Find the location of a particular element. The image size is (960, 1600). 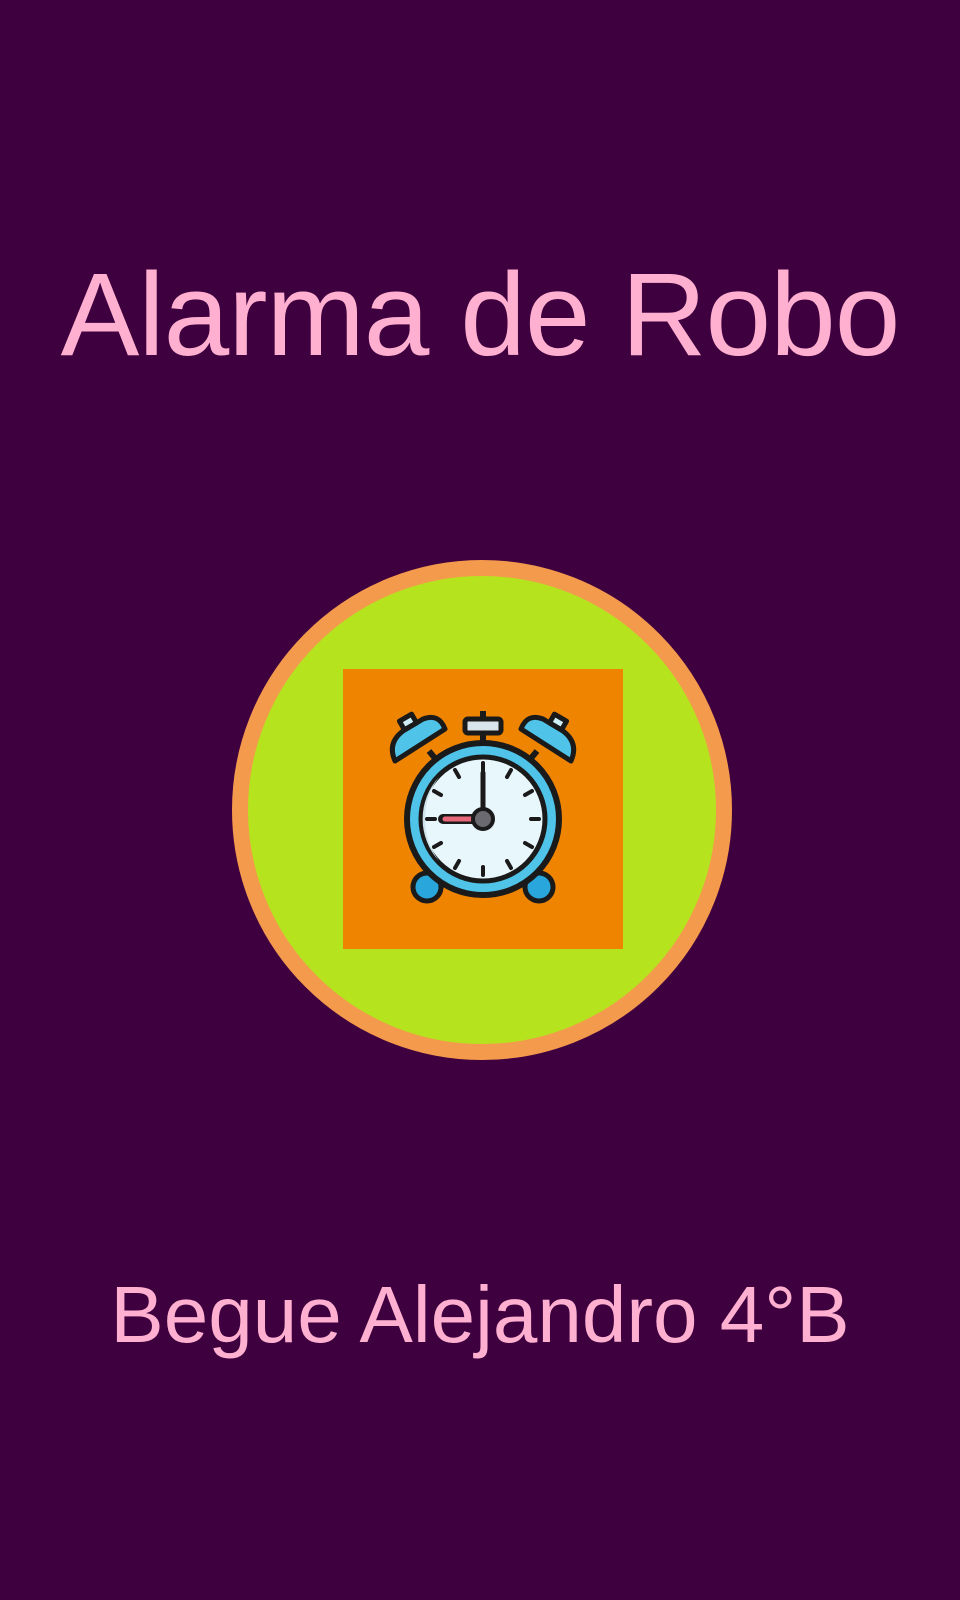

alarm-clock-icon is located at coordinates (483, 807).